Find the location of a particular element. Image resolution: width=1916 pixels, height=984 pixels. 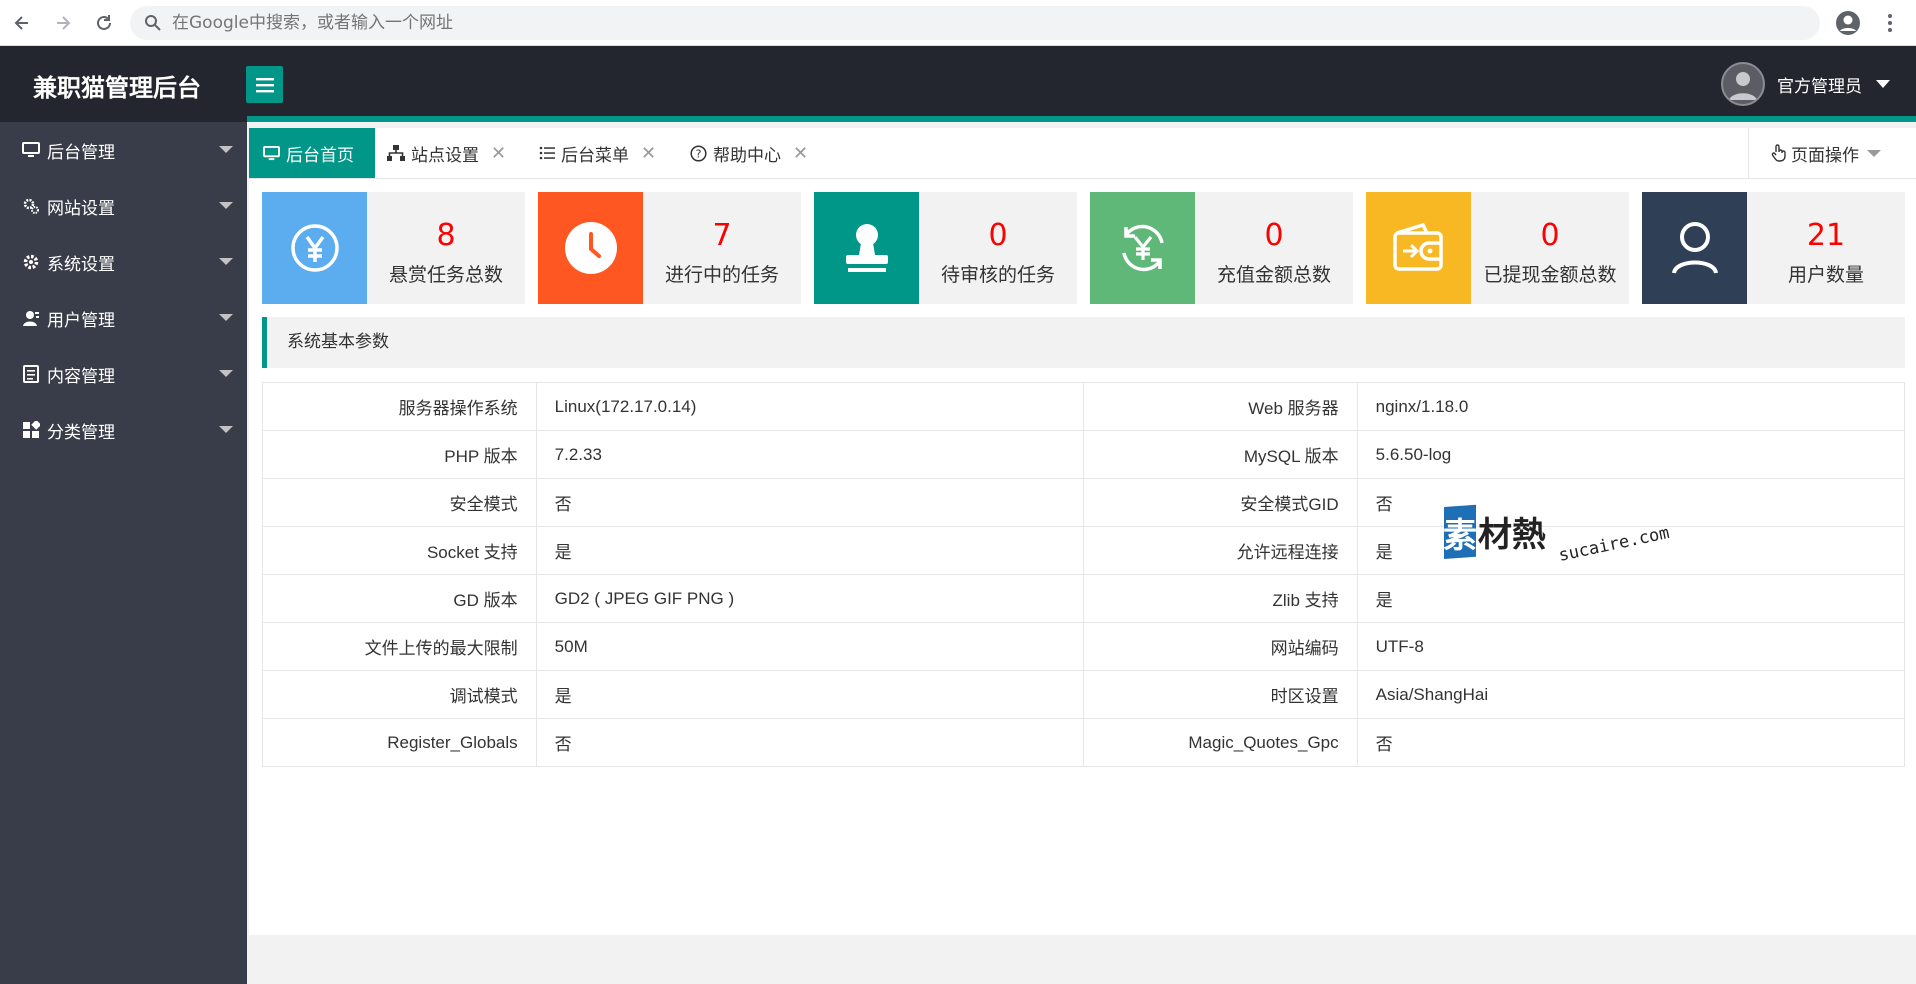

stat-card-withdrawn-total: 0 已提现金额总数 is located at coordinates (1497, 248).